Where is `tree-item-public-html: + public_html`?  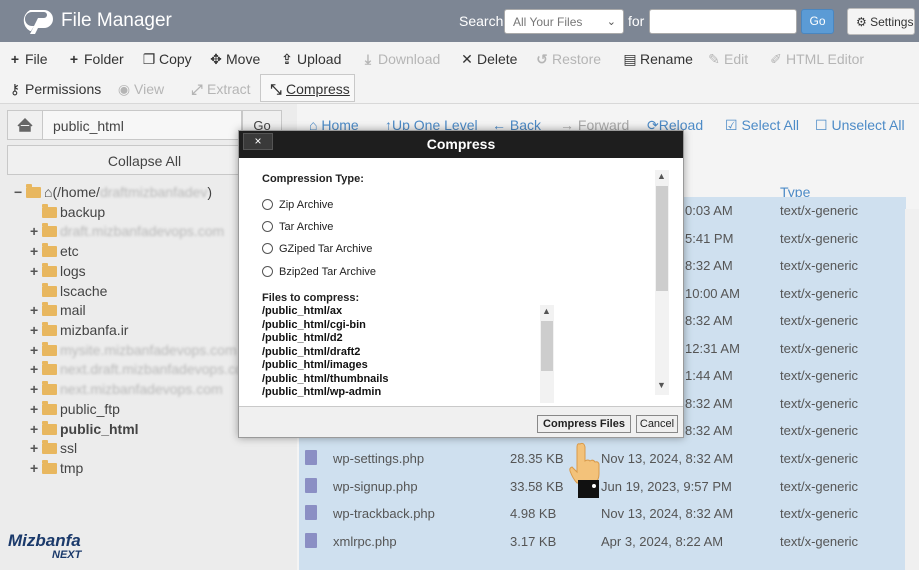 tree-item-public-html: + public_html is located at coordinates (84, 431).